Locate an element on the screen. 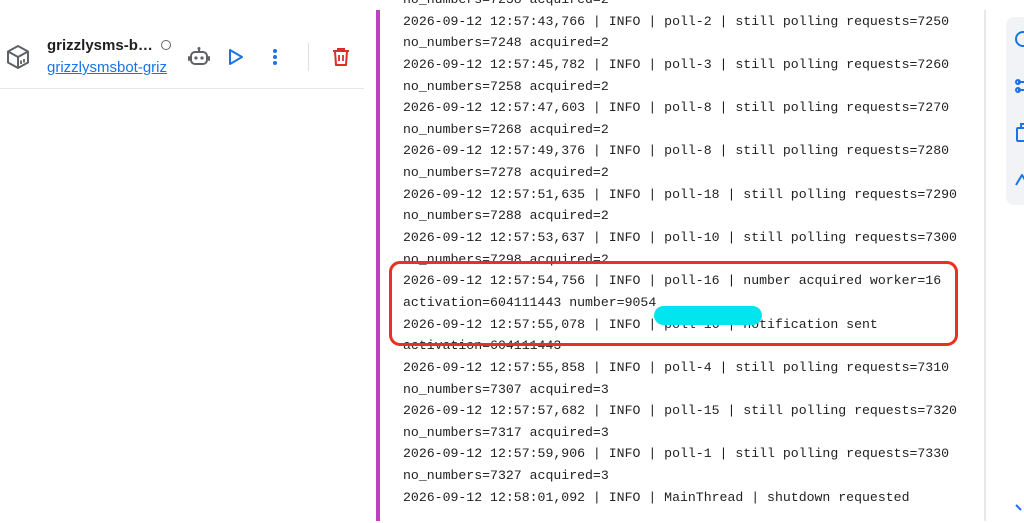 The height and width of the screenshot is (523, 1024). log-line: no_numbers=7327 acquired=3 is located at coordinates (506, 476).